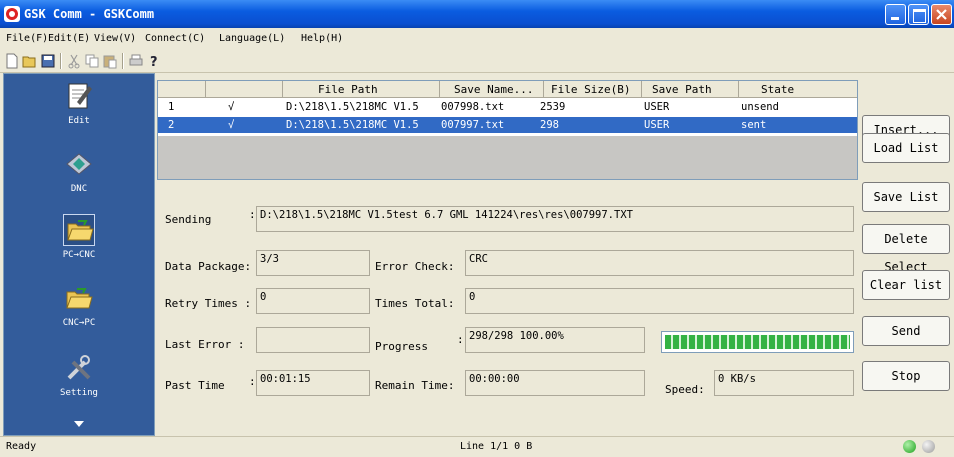 This screenshot has width=954, height=457. I want to click on row-index: 1, so click(171, 107).